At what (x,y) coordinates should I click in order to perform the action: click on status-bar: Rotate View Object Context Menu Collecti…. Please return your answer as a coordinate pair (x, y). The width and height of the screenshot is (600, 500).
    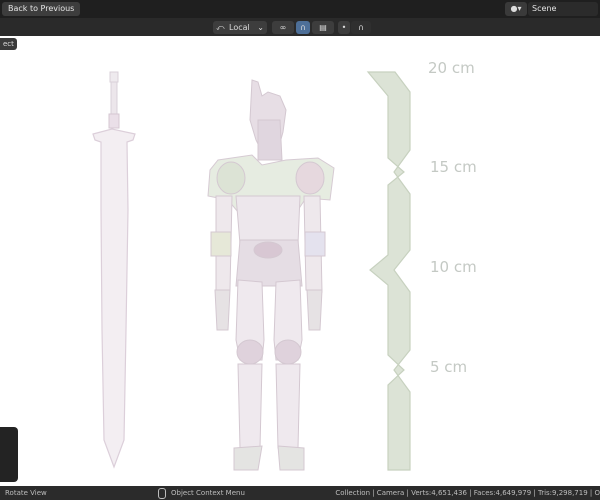
    Looking at the image, I should click on (300, 493).